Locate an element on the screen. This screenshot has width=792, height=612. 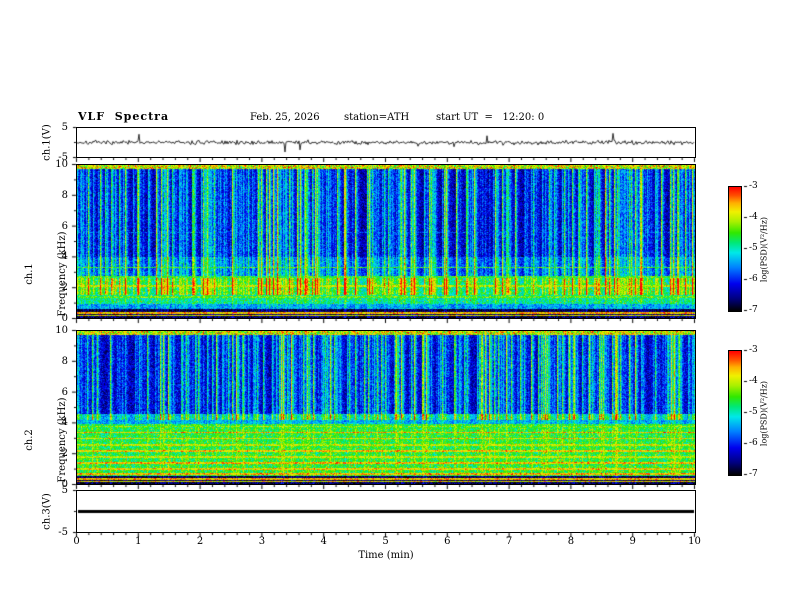
ch3-waveform-panel is located at coordinates (386, 511).